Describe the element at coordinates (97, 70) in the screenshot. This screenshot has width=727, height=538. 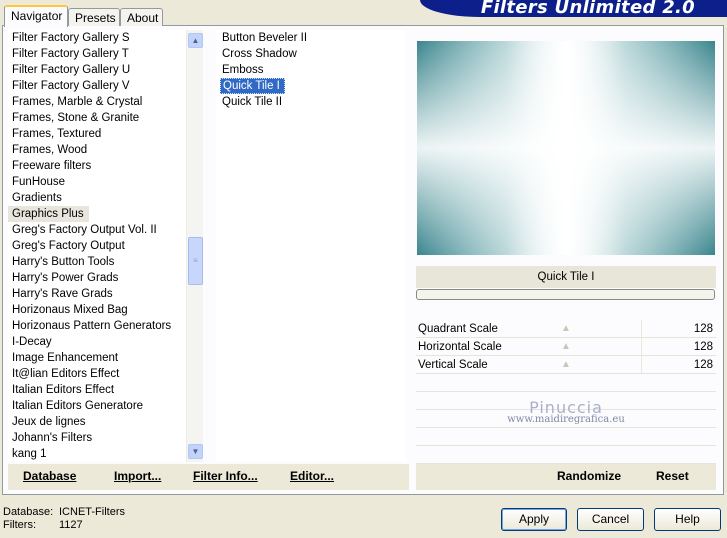
I see `category-item: Filter Factory Gallery U` at that location.